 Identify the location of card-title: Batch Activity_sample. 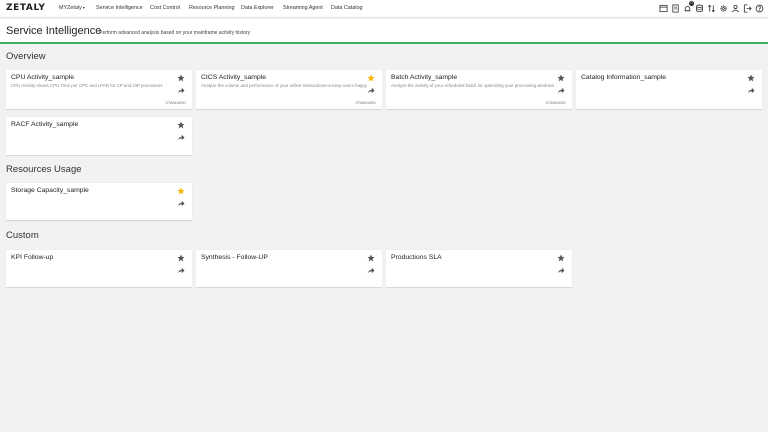
(424, 77).